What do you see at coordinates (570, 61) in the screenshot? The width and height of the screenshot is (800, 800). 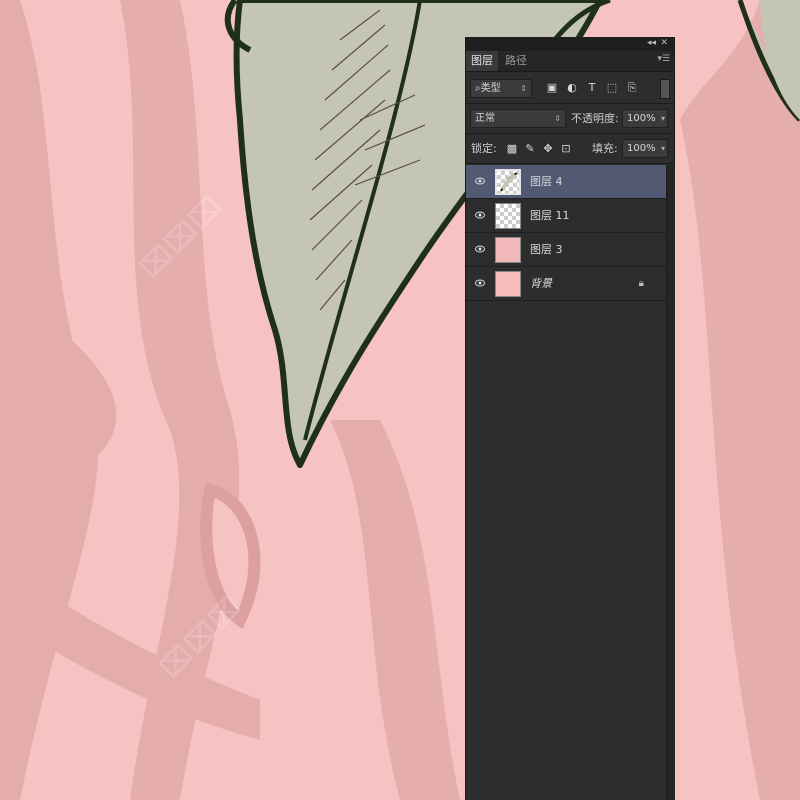 I see `panel-tabs: 图层 路径 ▾☰` at bounding box center [570, 61].